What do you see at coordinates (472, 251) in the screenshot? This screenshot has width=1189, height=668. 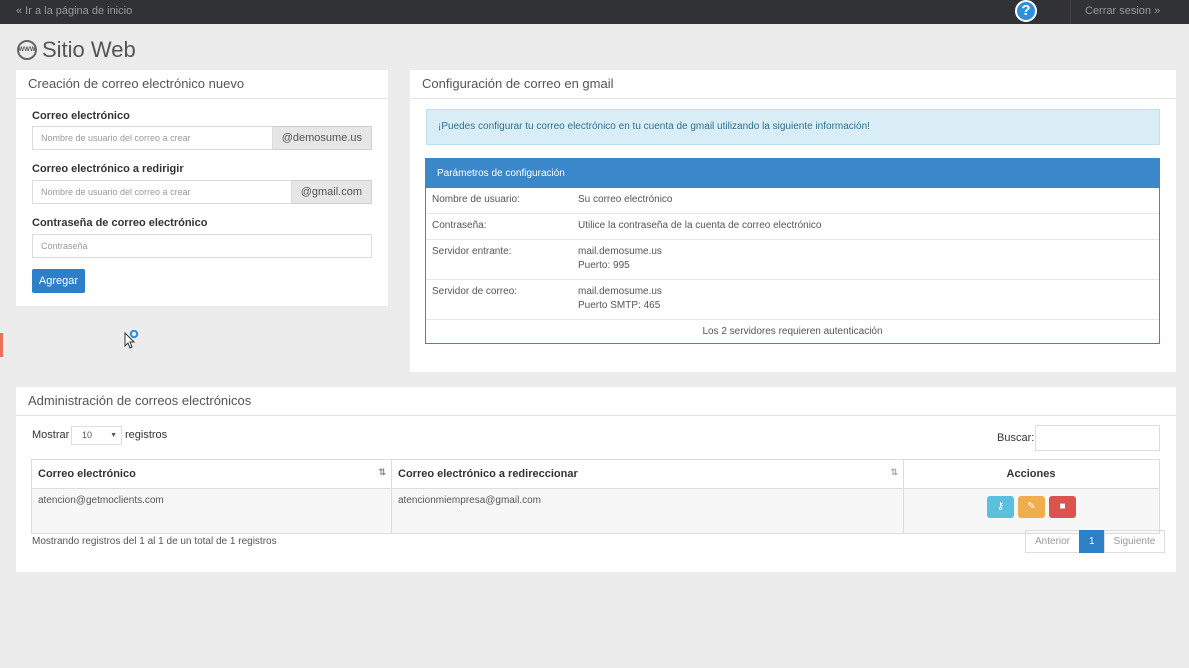 I see `config-key: Servidor entrante:` at bounding box center [472, 251].